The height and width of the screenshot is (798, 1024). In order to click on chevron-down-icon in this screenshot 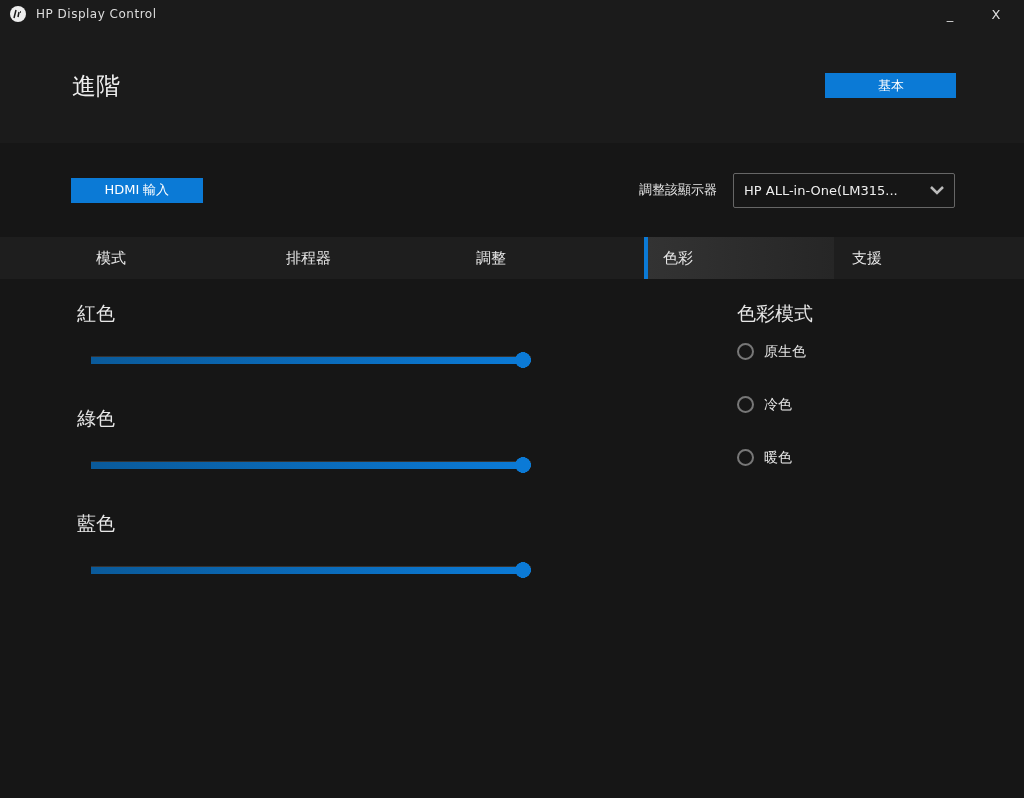, I will do `click(937, 190)`.